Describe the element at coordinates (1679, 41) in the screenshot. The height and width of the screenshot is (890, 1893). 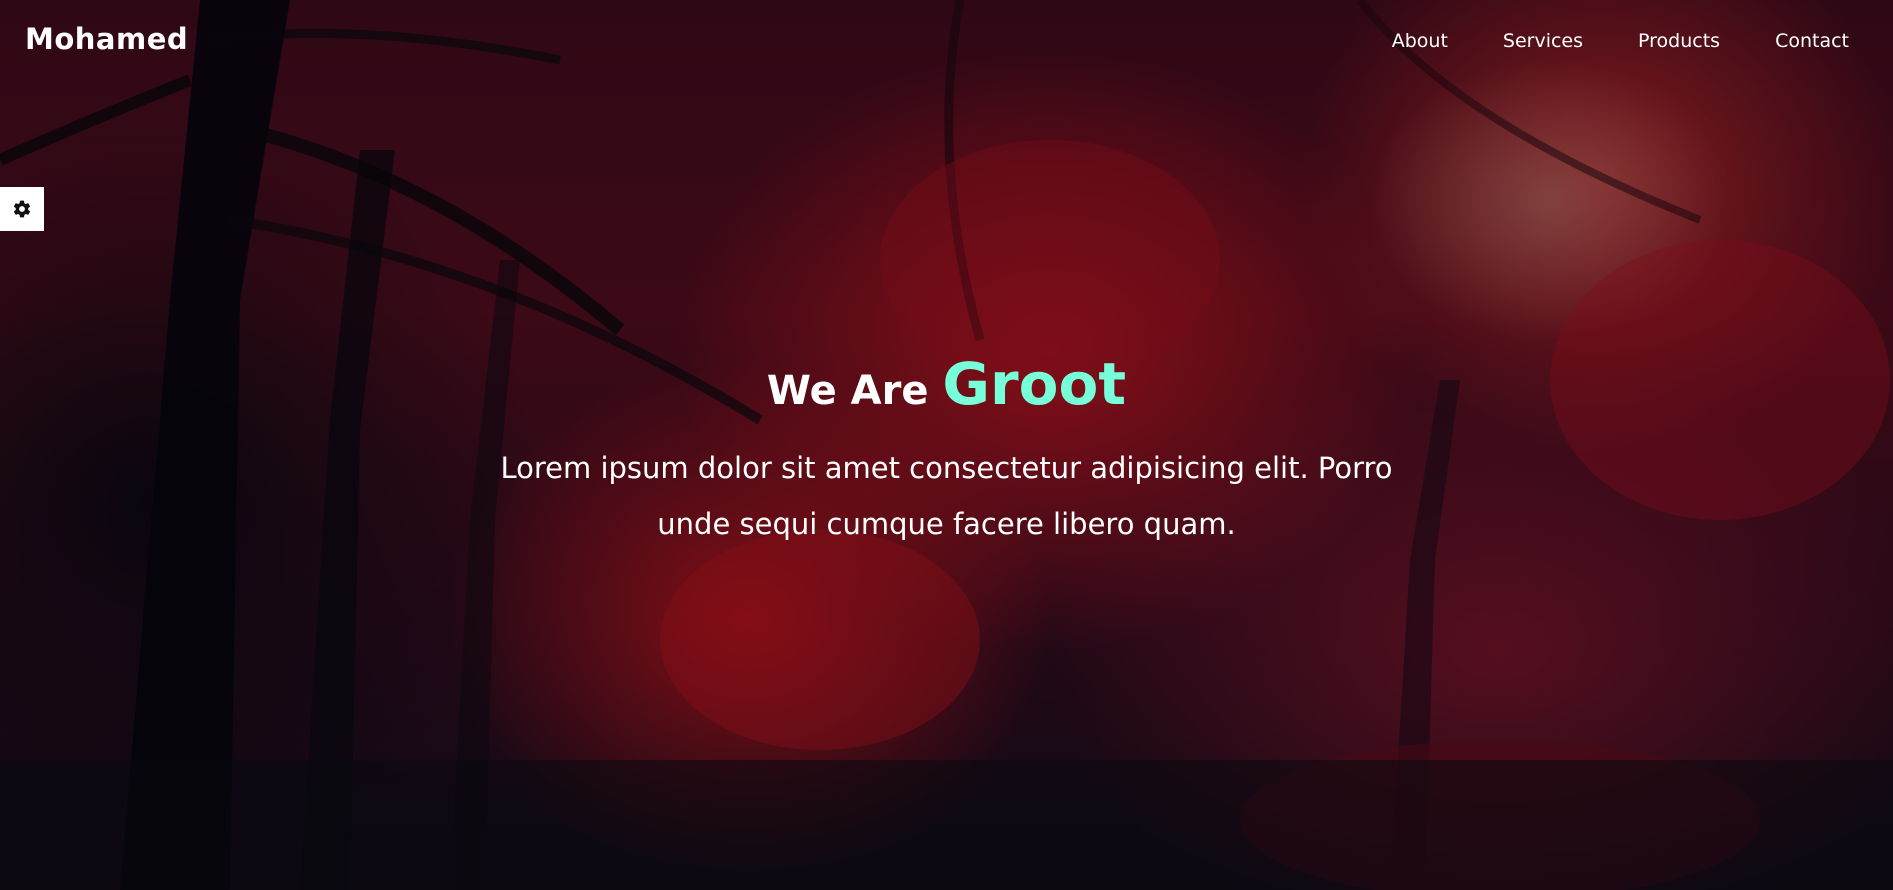
I see `nav-link-products: Products` at that location.